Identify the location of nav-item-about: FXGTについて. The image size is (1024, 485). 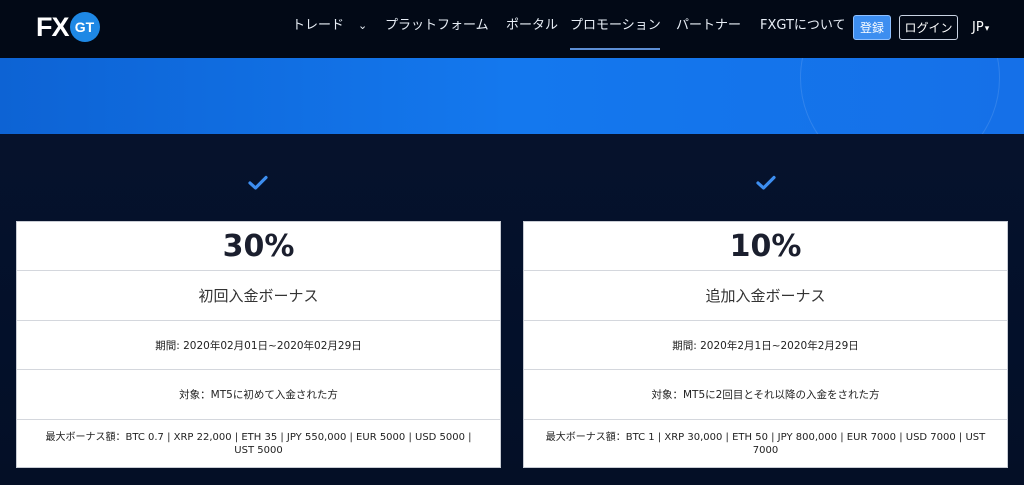
(803, 26).